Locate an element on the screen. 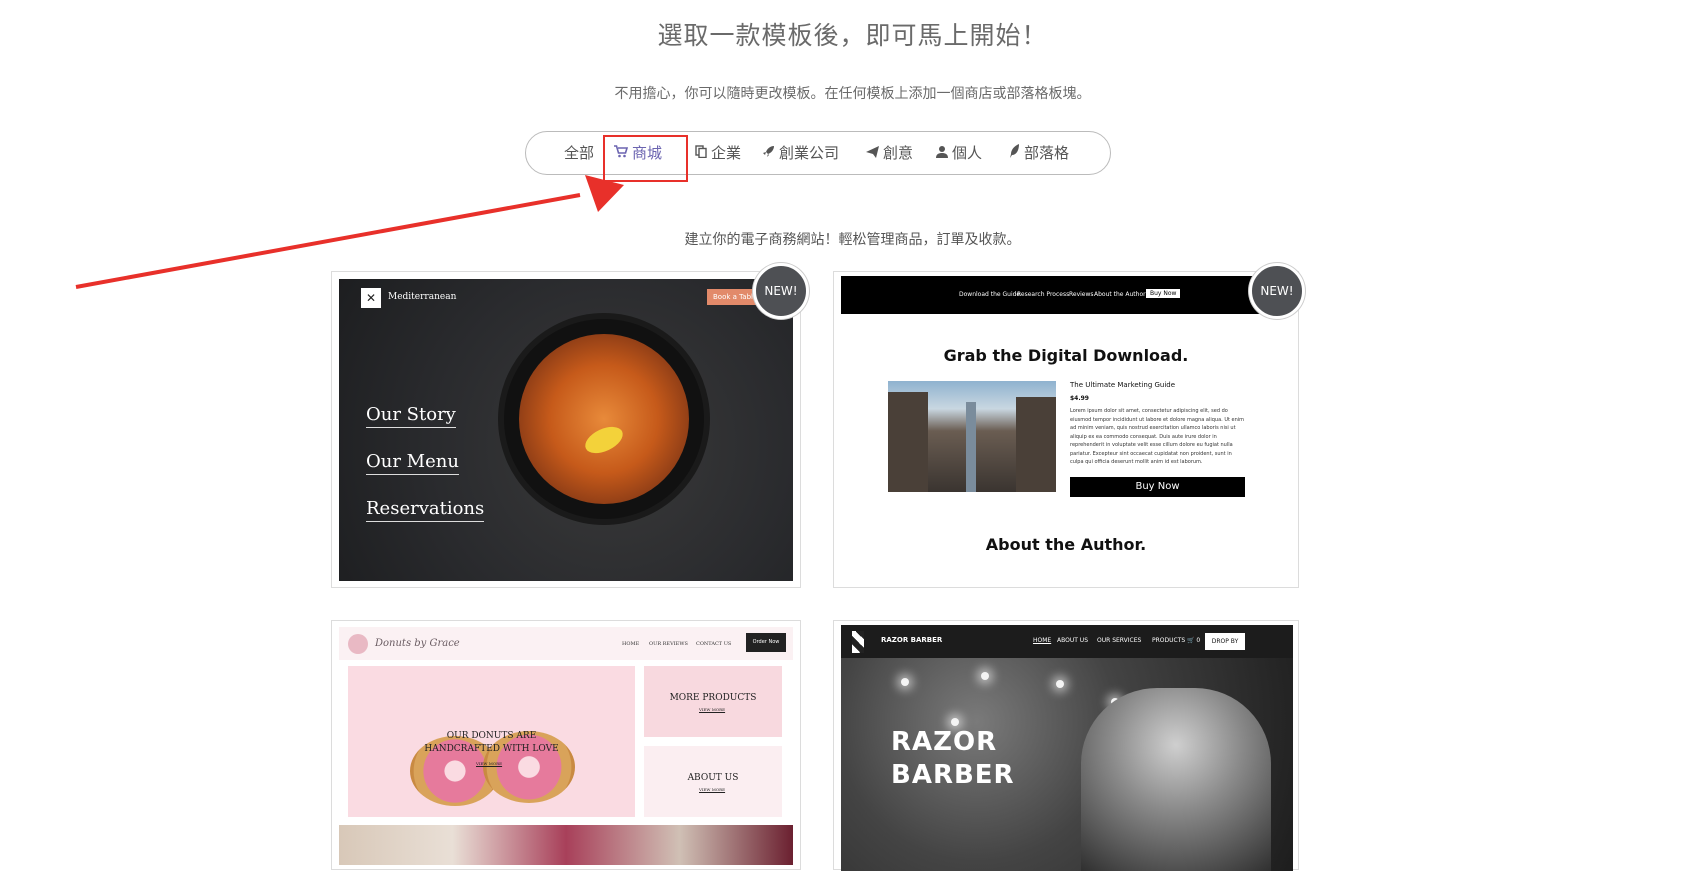  filter-all: 全部 is located at coordinates (579, 153).